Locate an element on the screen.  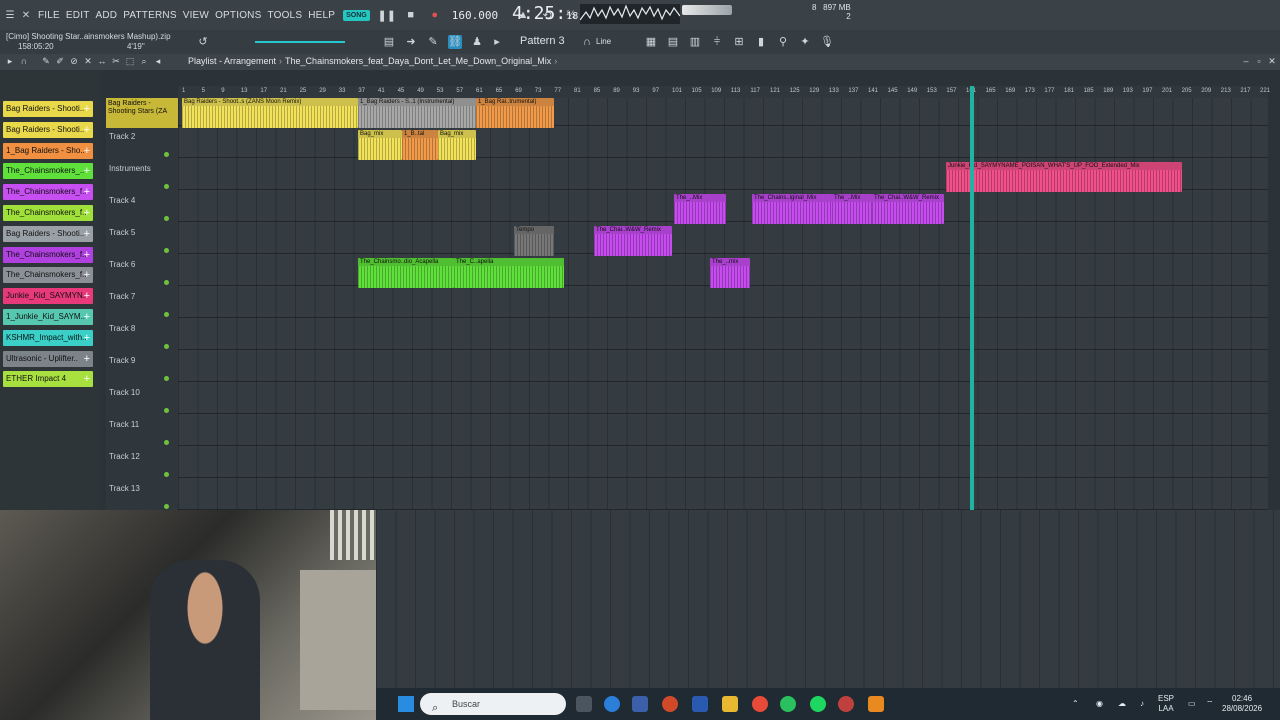
track-label: Track 13 is located at coordinates (124, 488).